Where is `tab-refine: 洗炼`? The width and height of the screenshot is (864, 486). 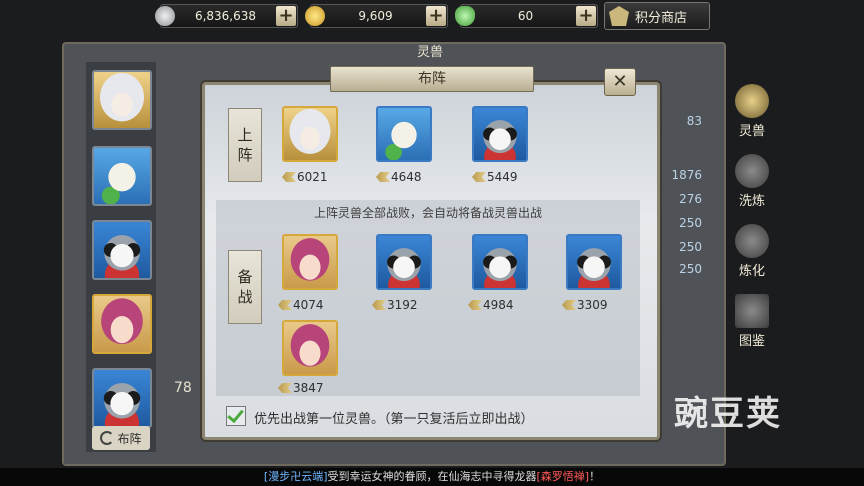 tab-refine: 洗炼 is located at coordinates (752, 181).